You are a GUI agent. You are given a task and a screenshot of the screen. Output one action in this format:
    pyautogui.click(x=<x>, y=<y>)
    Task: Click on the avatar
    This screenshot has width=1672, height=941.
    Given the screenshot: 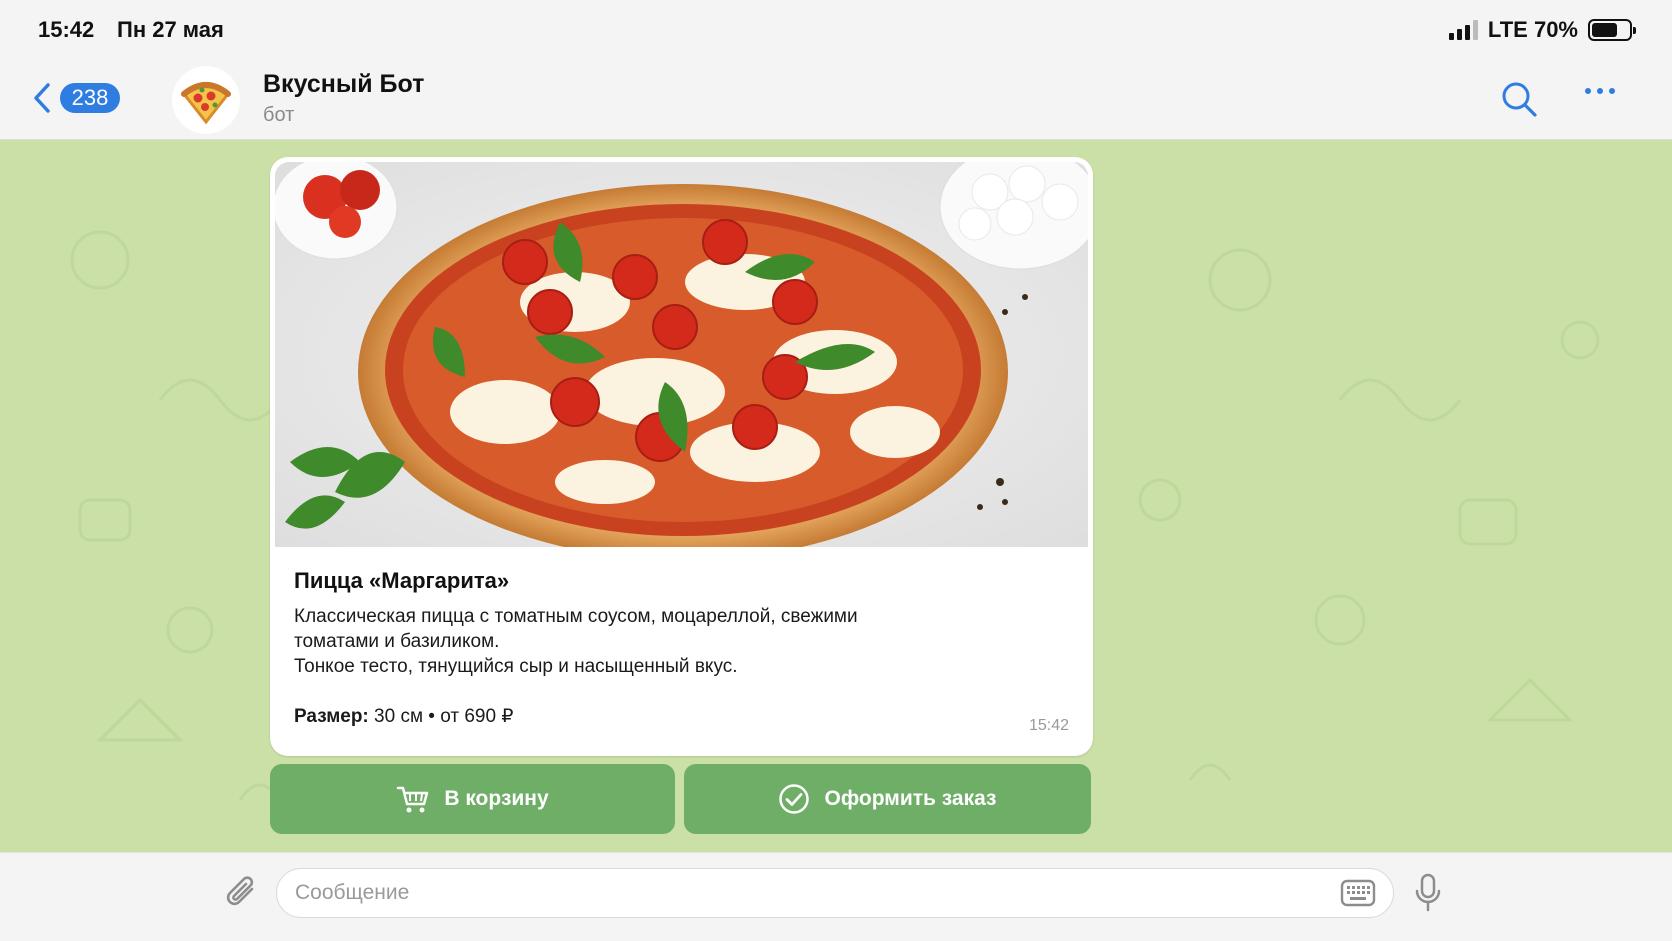 What is the action you would take?
    pyautogui.click(x=206, y=100)
    